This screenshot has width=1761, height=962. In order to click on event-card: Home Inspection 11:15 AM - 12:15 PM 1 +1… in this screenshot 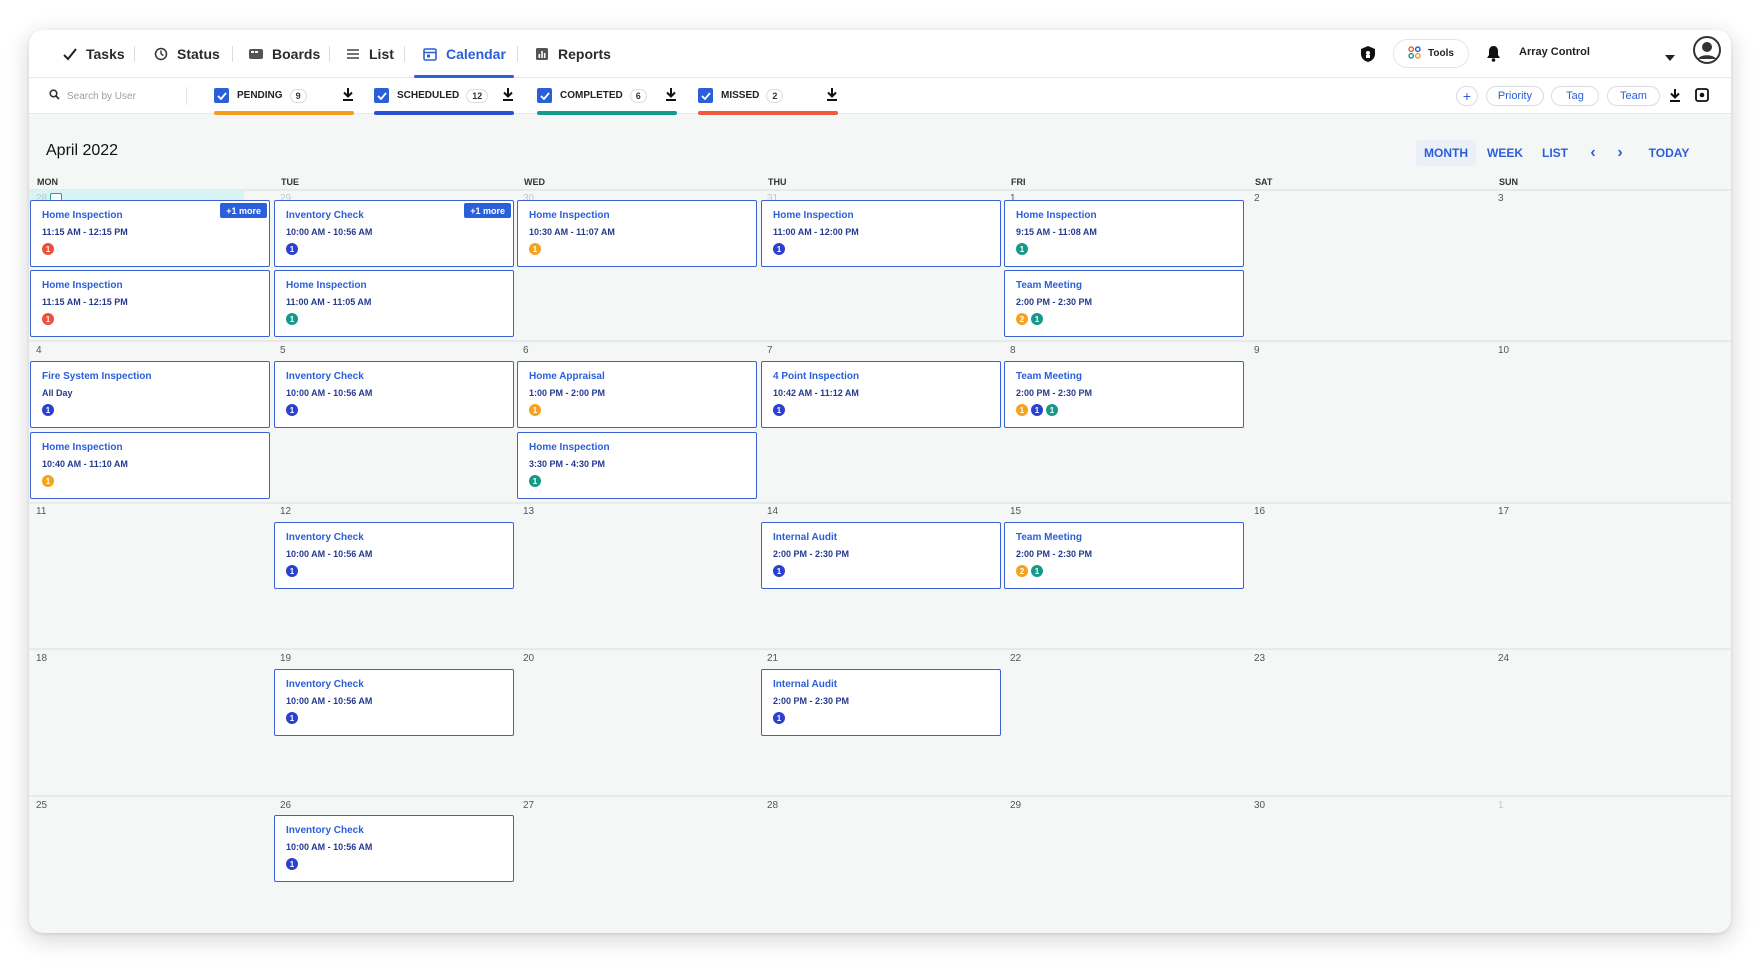, I will do `click(150, 233)`.